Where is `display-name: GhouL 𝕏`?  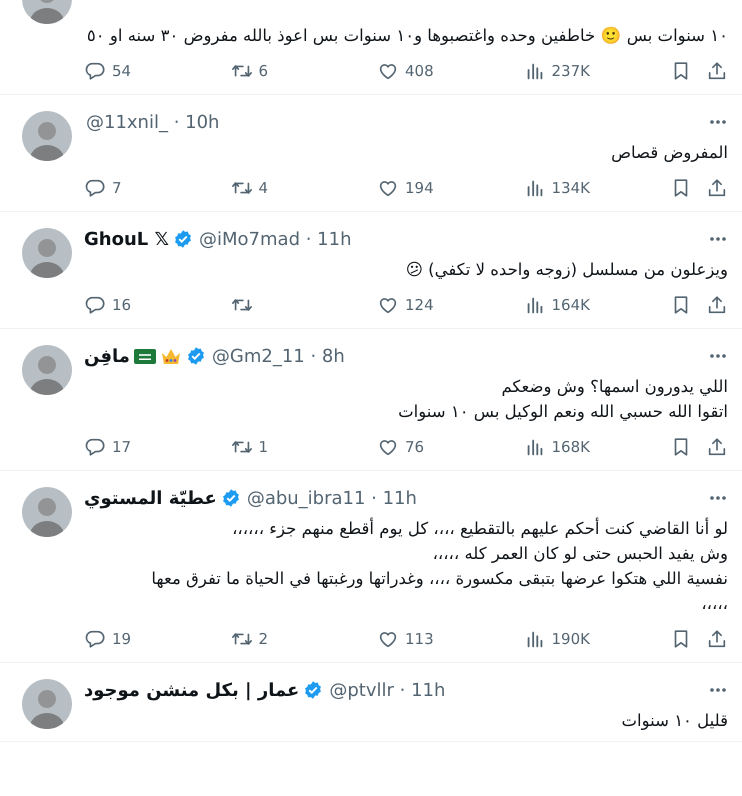 display-name: GhouL 𝕏 is located at coordinates (127, 239).